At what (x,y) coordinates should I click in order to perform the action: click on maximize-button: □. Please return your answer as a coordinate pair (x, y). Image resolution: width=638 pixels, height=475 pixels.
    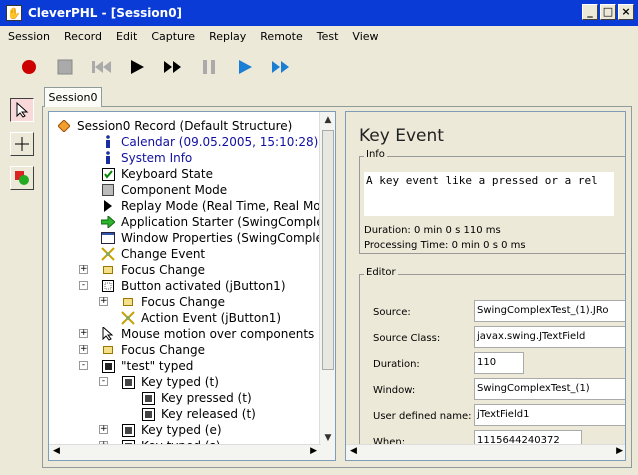
    Looking at the image, I should click on (608, 12).